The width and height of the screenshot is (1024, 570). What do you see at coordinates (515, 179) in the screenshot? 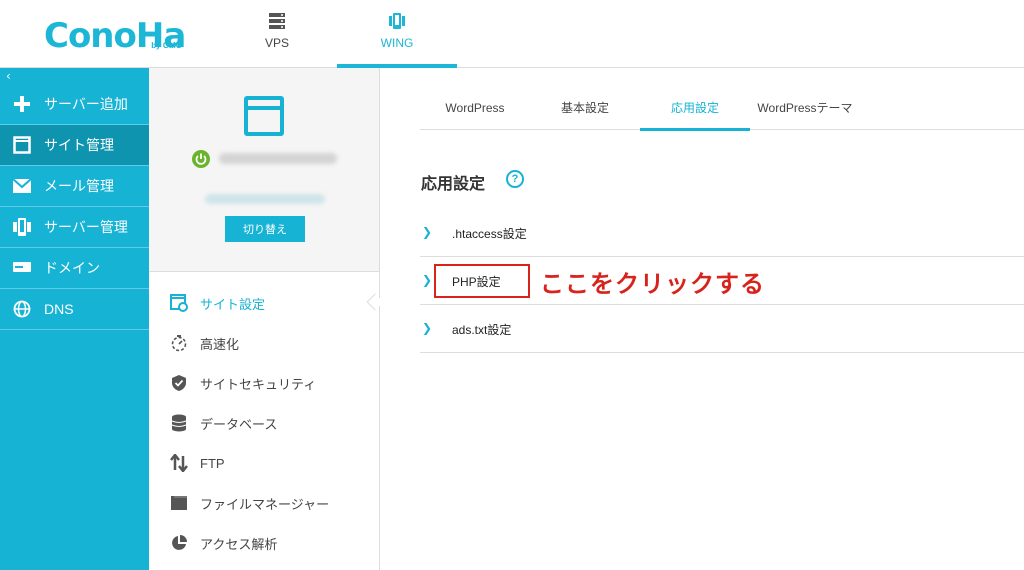
I see `help-icon: ?` at bounding box center [515, 179].